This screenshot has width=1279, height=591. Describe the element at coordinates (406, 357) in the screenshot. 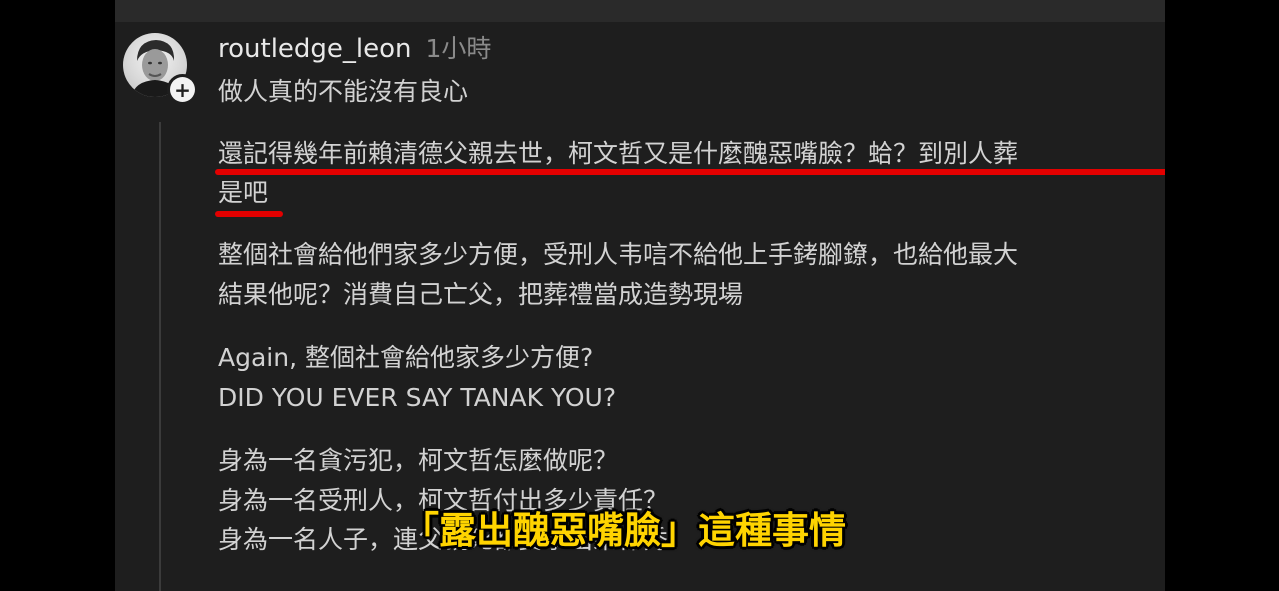

I see `comment-line-6: Again, 整個社會給他家多少方便?` at that location.